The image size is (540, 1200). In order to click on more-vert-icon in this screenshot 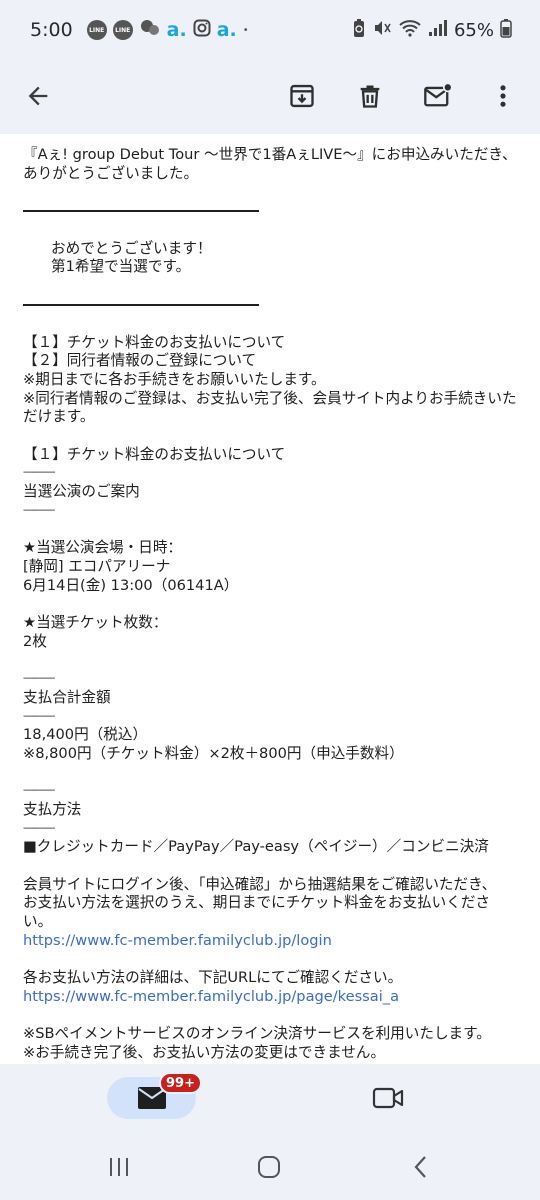, I will do `click(503, 96)`.